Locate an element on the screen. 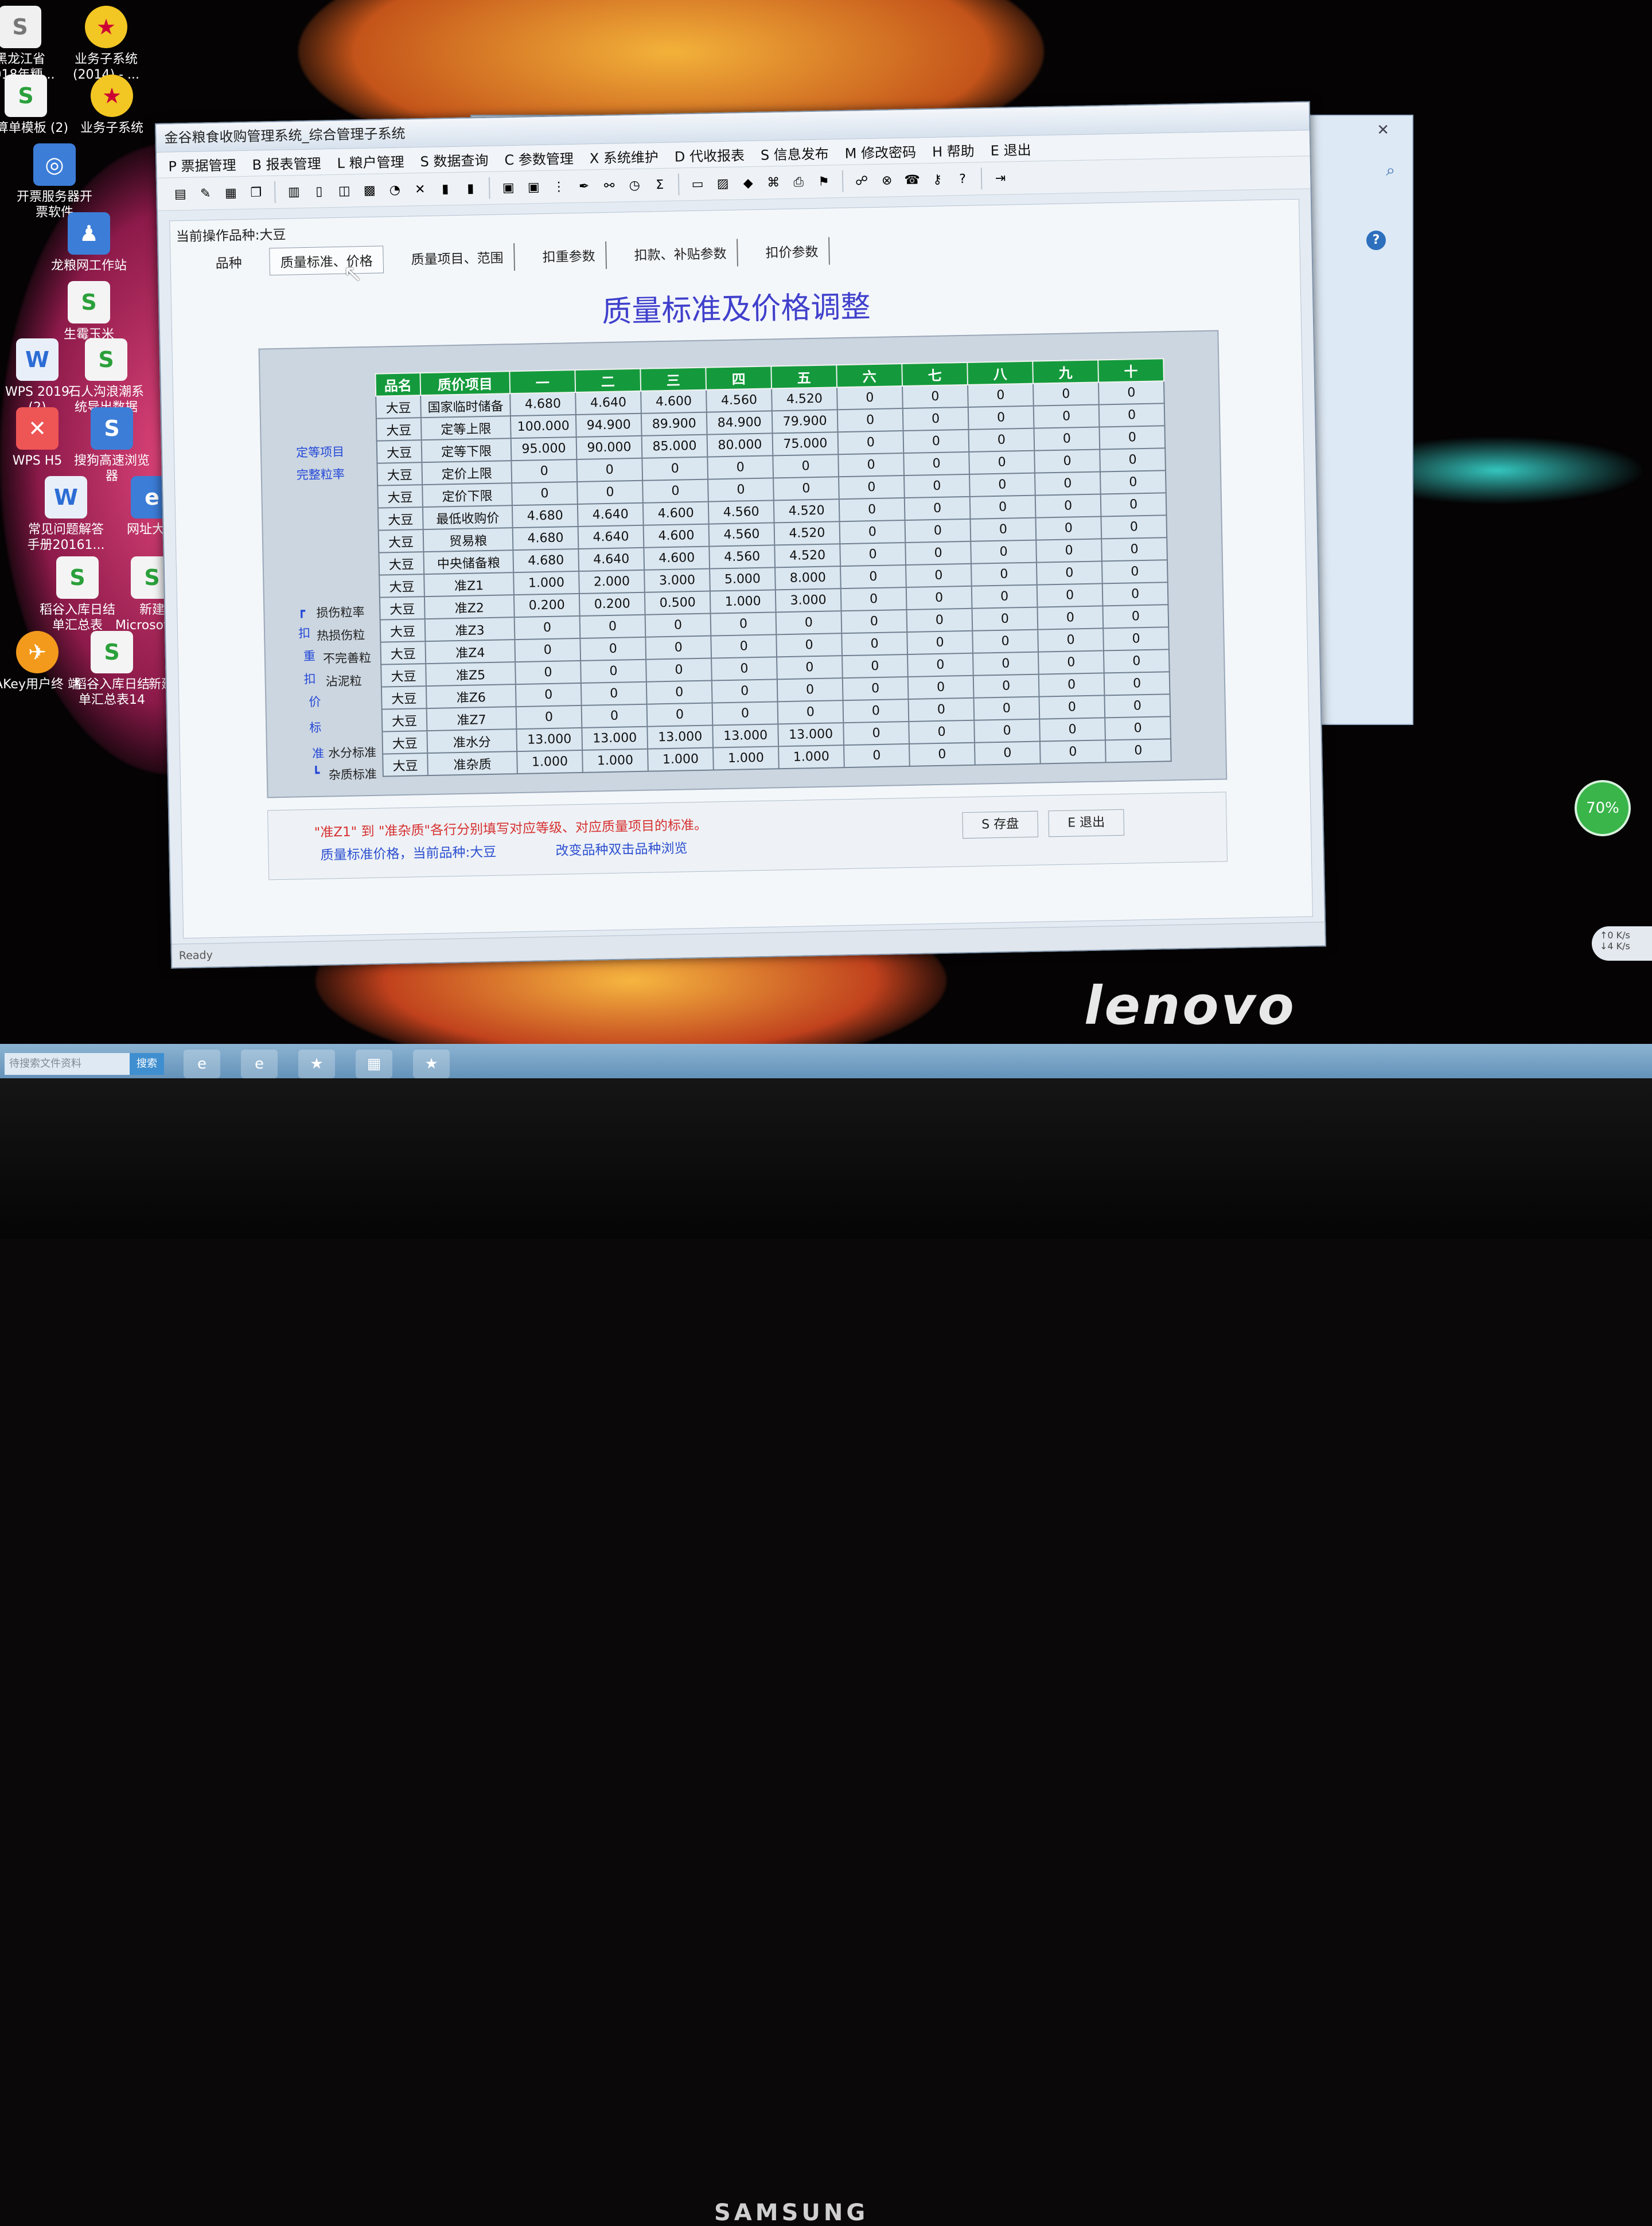  quality-item-cell: 准Z7 is located at coordinates (471, 719).